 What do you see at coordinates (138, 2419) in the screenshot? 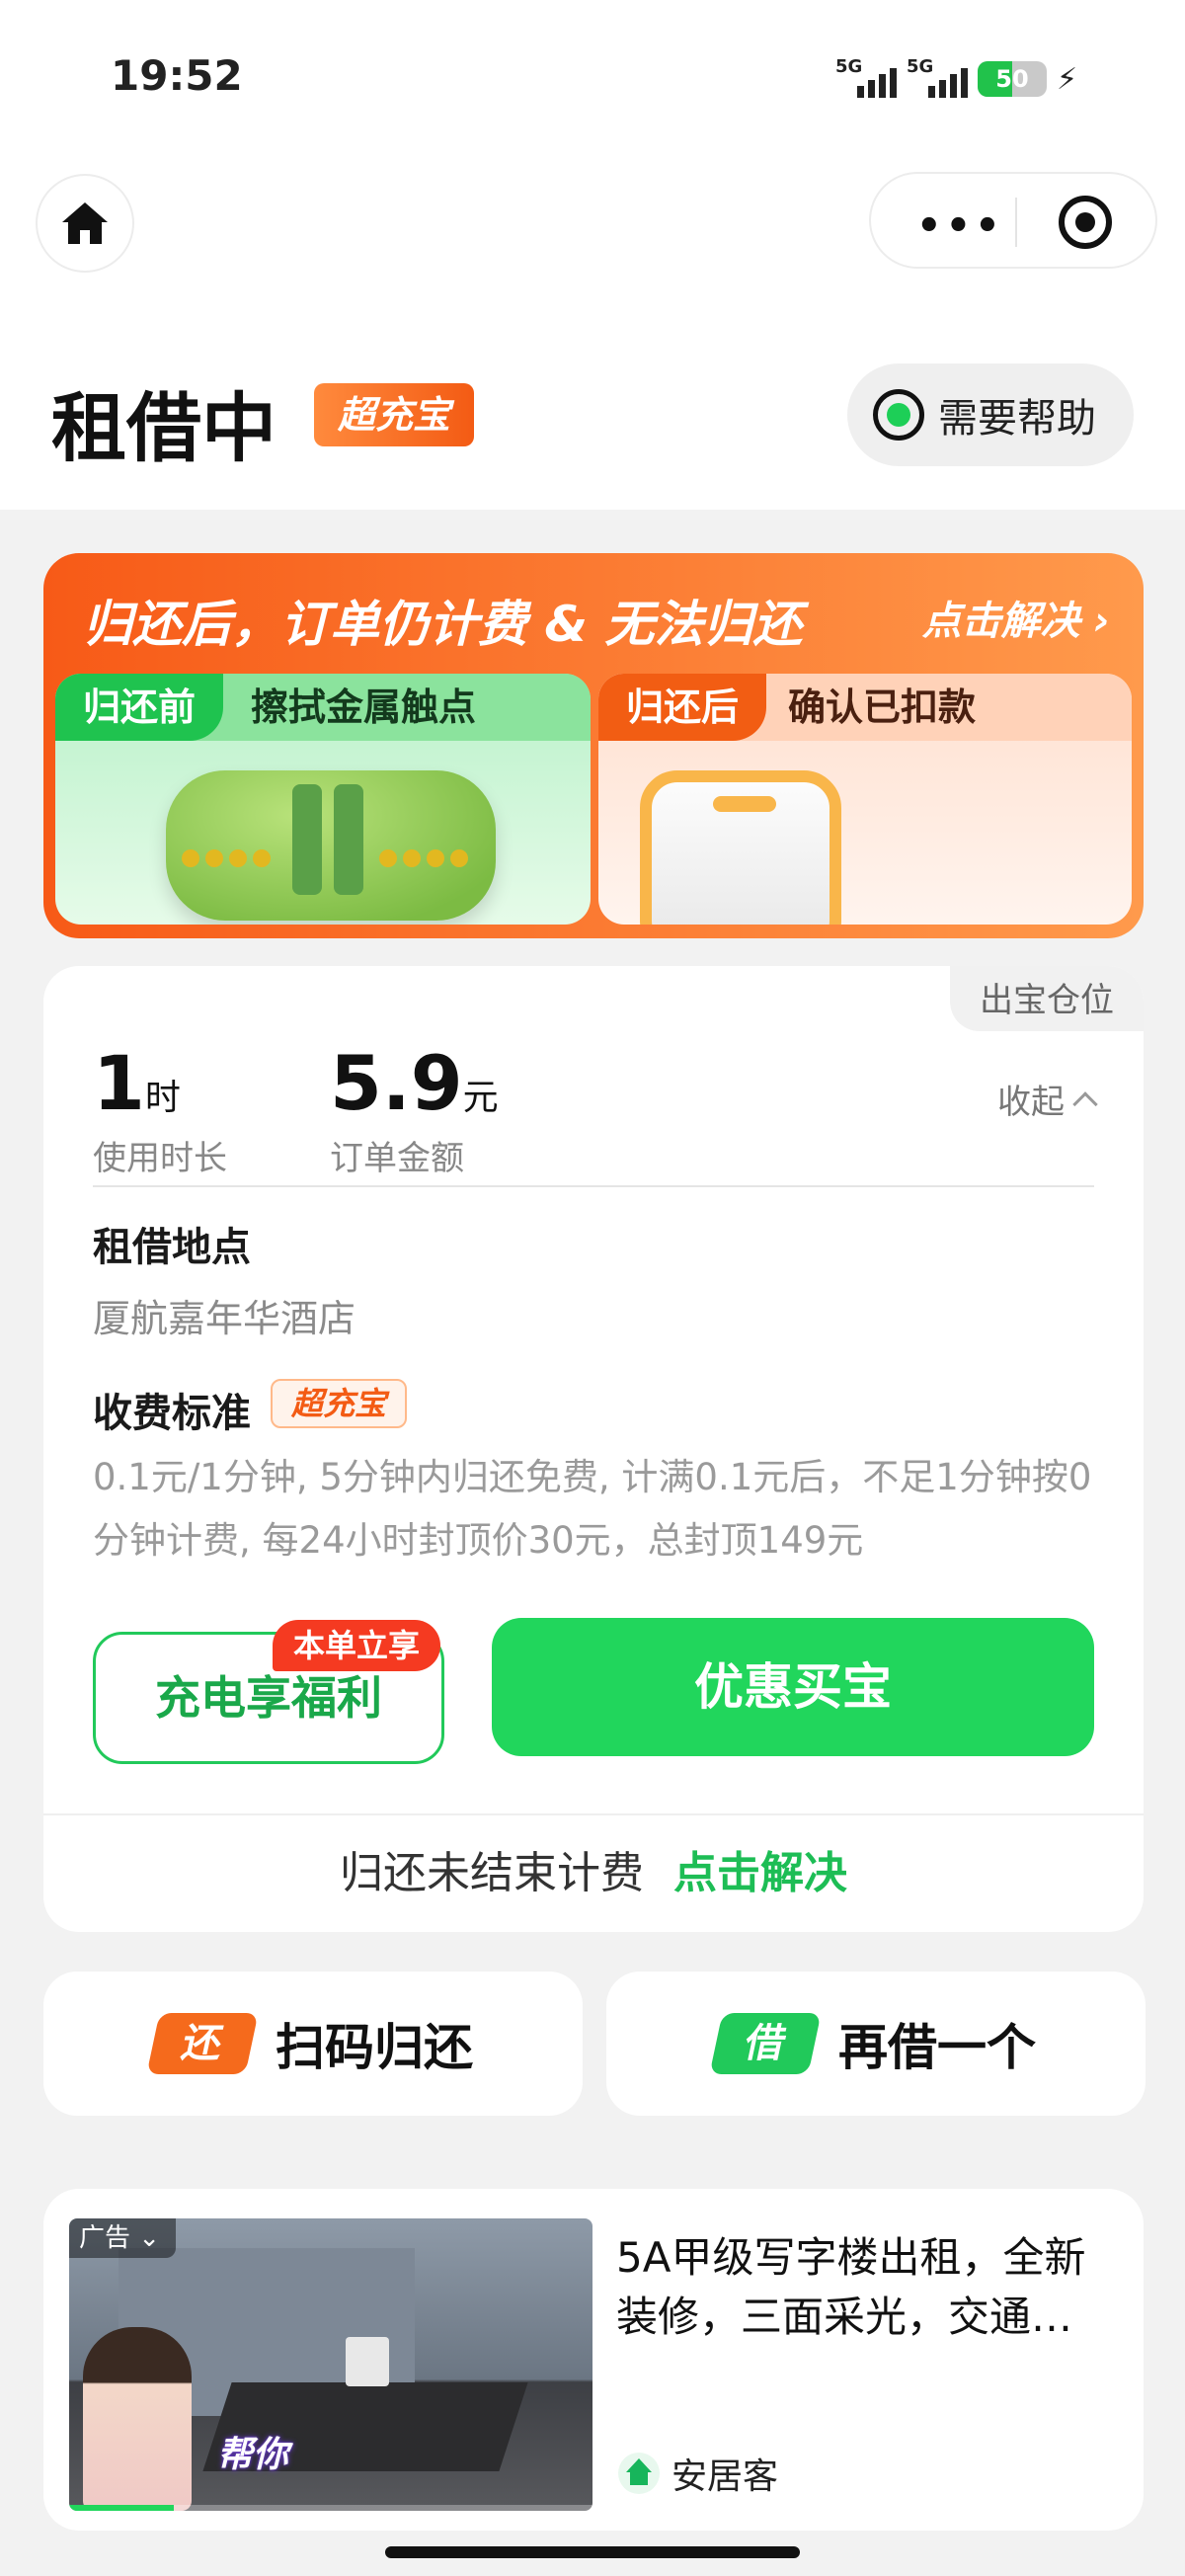
I see `presenter-image` at bounding box center [138, 2419].